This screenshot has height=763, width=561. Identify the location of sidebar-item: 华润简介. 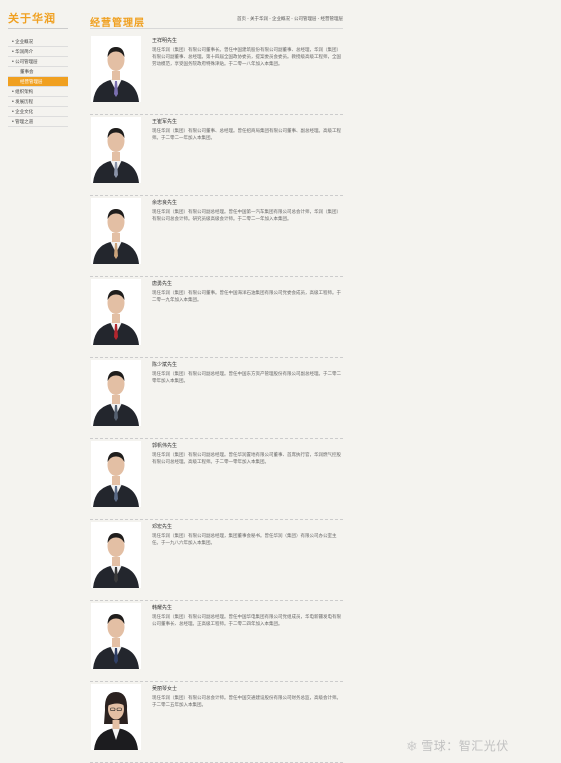
(38, 52).